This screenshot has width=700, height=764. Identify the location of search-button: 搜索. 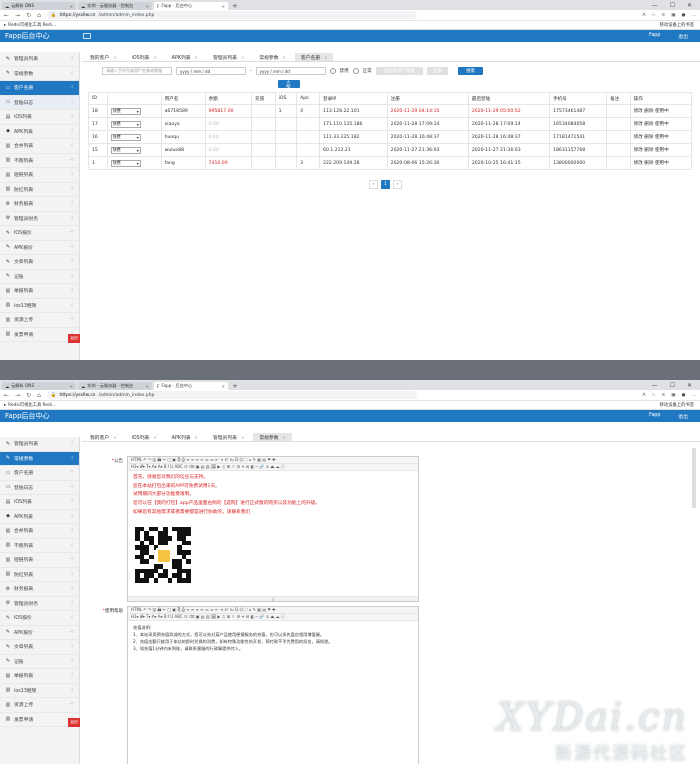
(471, 71).